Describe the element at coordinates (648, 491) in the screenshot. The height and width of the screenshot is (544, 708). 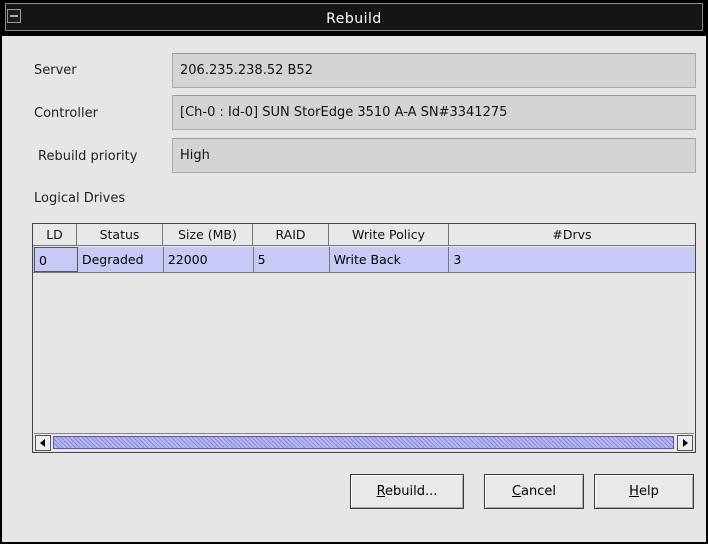
I see `help-button-label: elp` at that location.